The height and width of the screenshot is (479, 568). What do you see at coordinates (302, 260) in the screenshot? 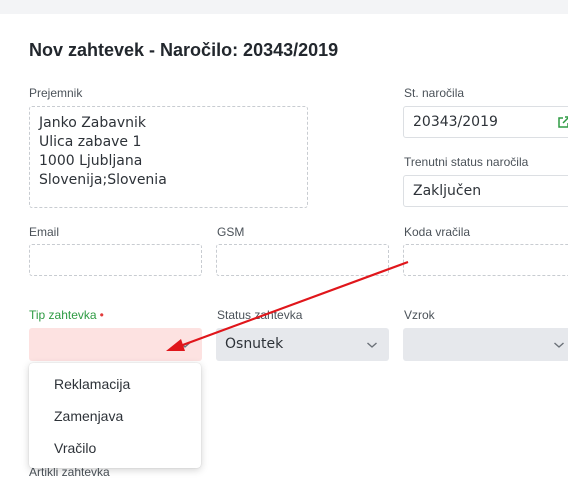
I see `gsm-field` at bounding box center [302, 260].